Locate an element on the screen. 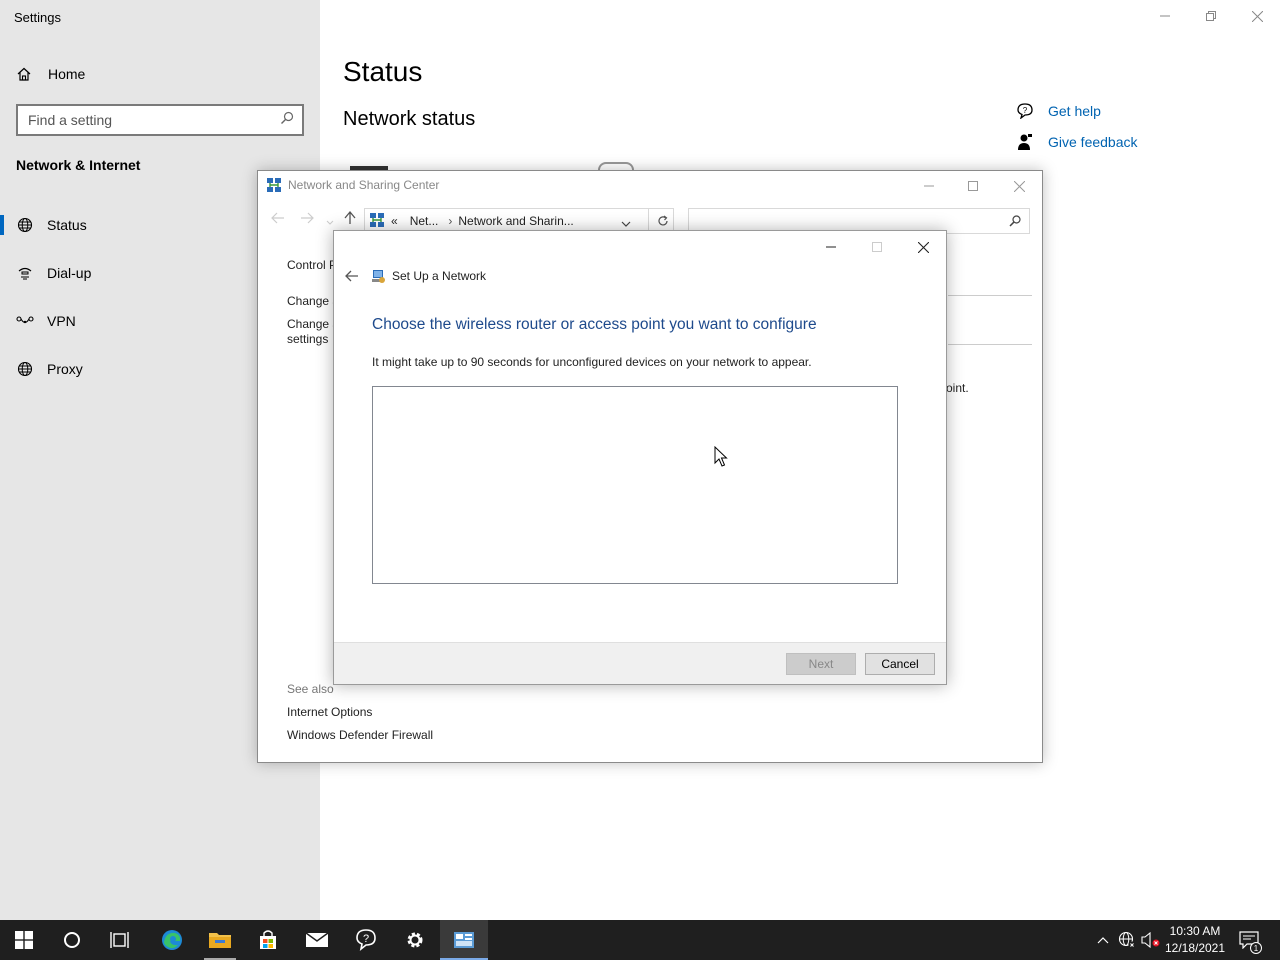  back-arrow-icon is located at coordinates (277, 218).